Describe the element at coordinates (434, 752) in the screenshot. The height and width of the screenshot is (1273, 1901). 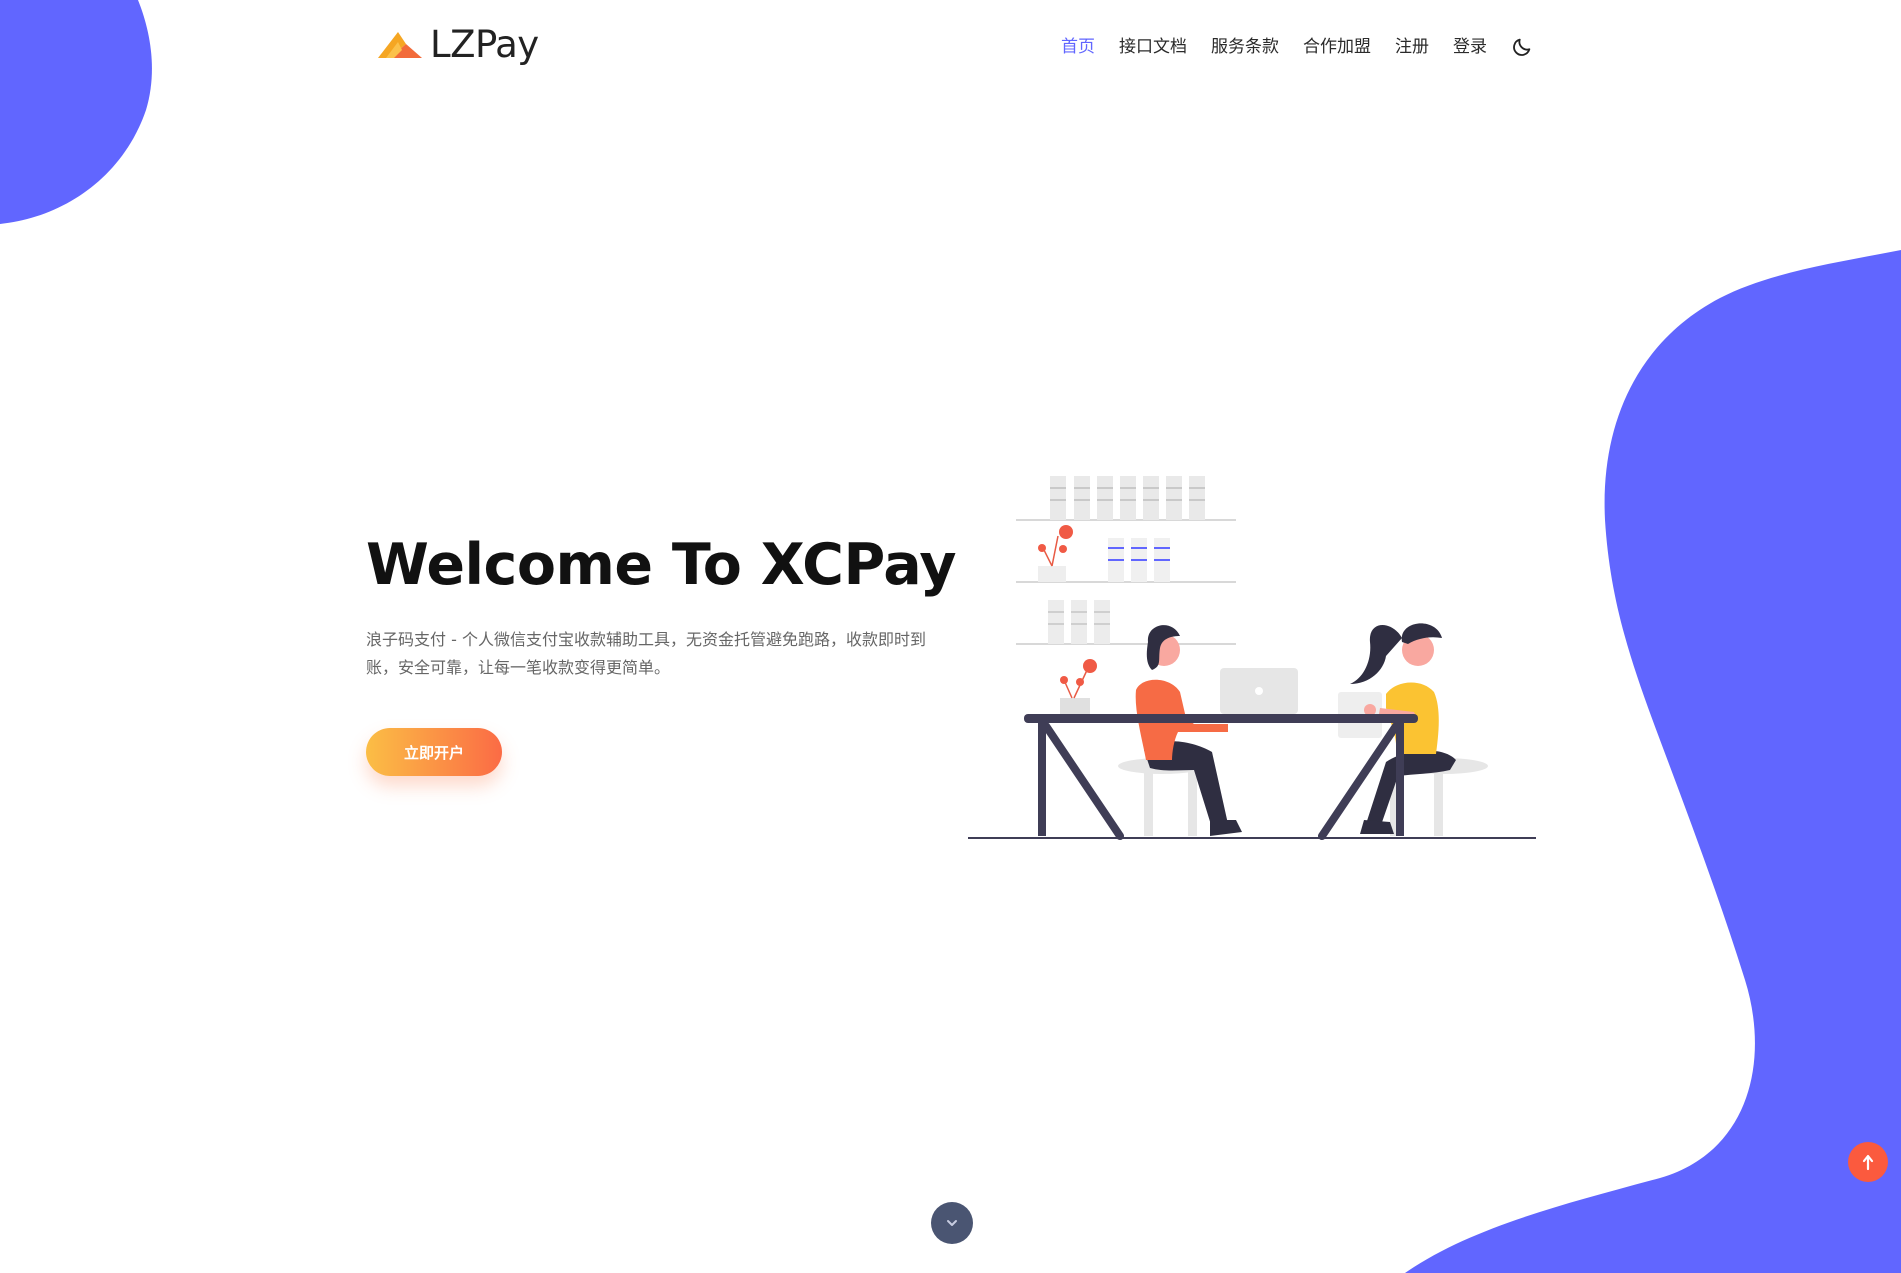
I see `open-account-button: 立即开户` at that location.